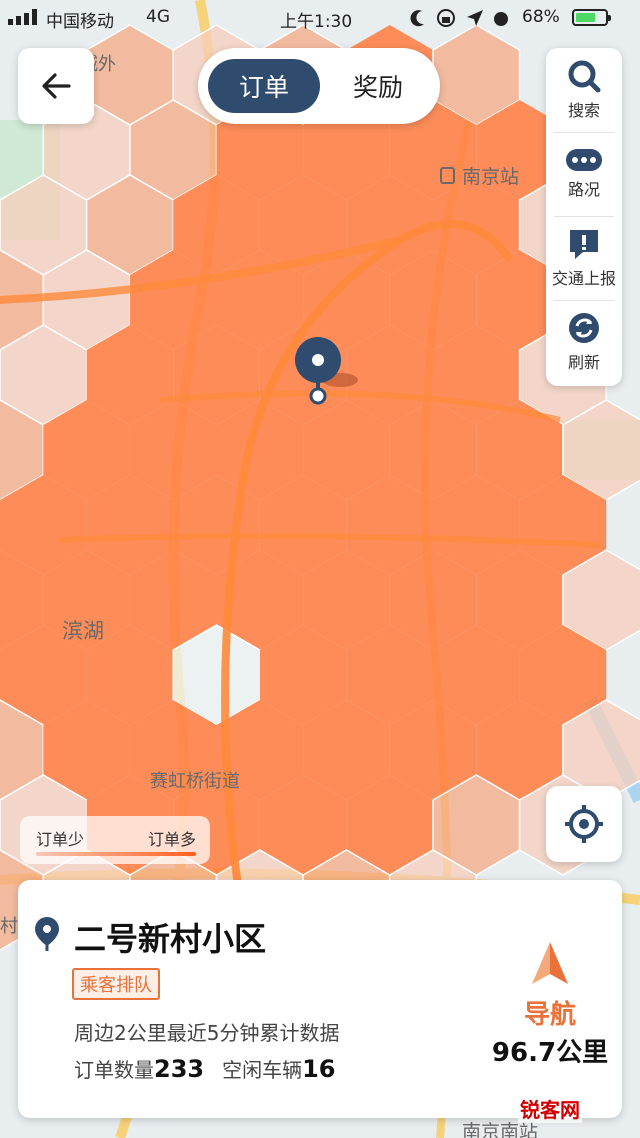 This screenshot has width=640, height=1138. I want to click on search-button: 搜索, so click(584, 90).